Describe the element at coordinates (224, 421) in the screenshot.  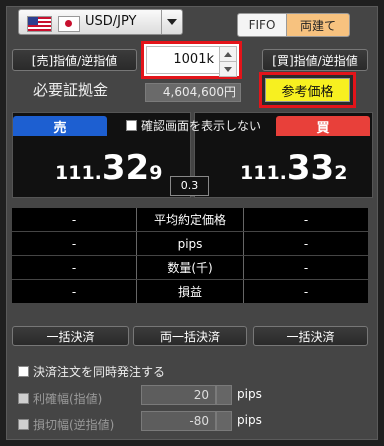
I see `stop-loss-stepper` at that location.